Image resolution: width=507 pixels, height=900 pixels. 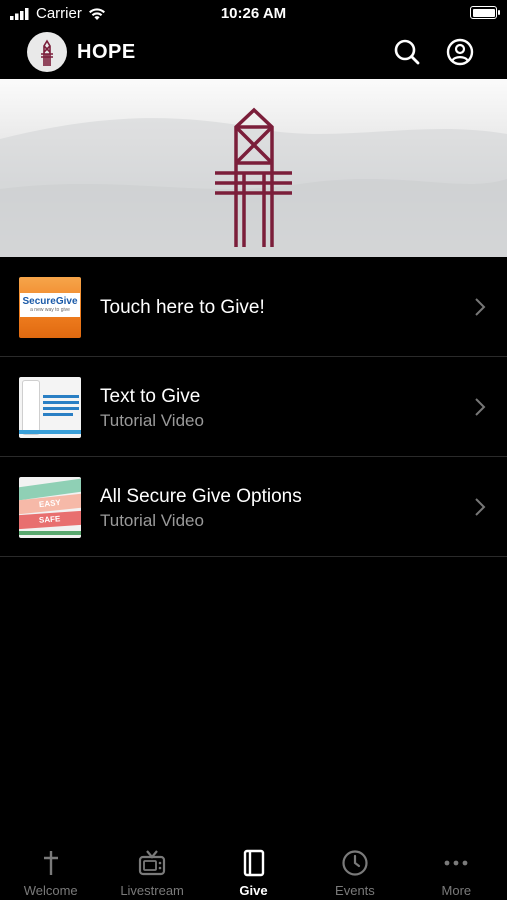 I want to click on search-icon, so click(x=407, y=52).